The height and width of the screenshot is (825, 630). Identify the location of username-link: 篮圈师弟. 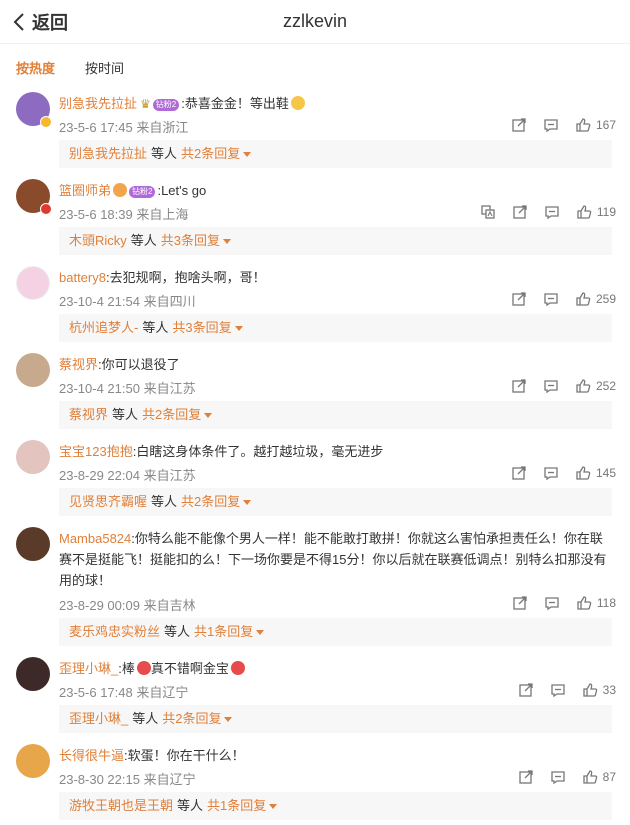
(85, 190).